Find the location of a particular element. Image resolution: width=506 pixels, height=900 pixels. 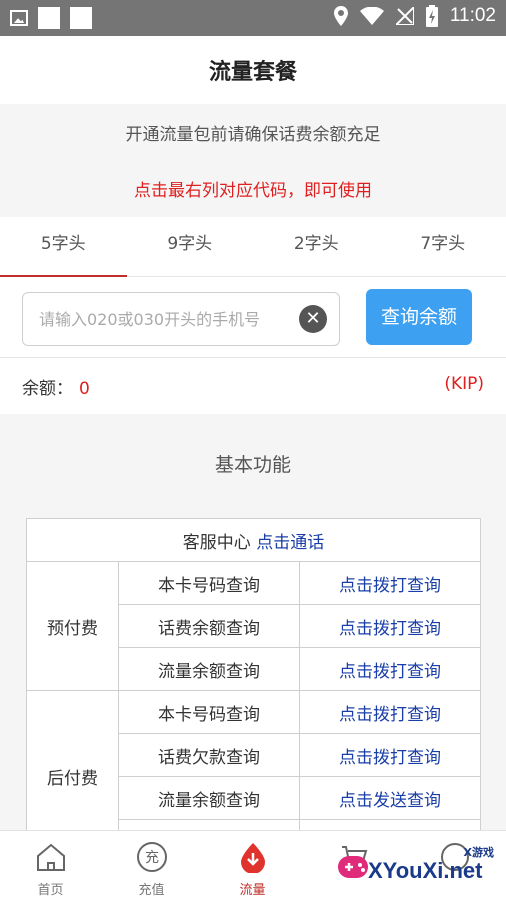

header: 流量套餐 is located at coordinates (253, 70).